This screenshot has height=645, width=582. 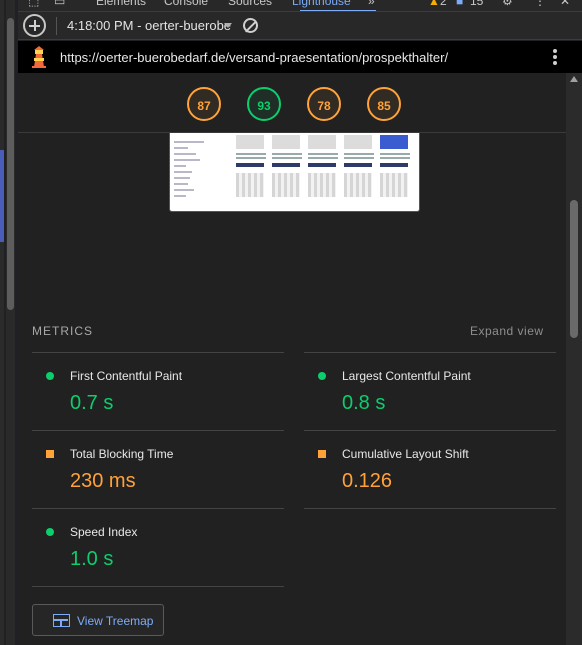 What do you see at coordinates (371, 4) in the screenshot?
I see `more-tabs-icon: »` at bounding box center [371, 4].